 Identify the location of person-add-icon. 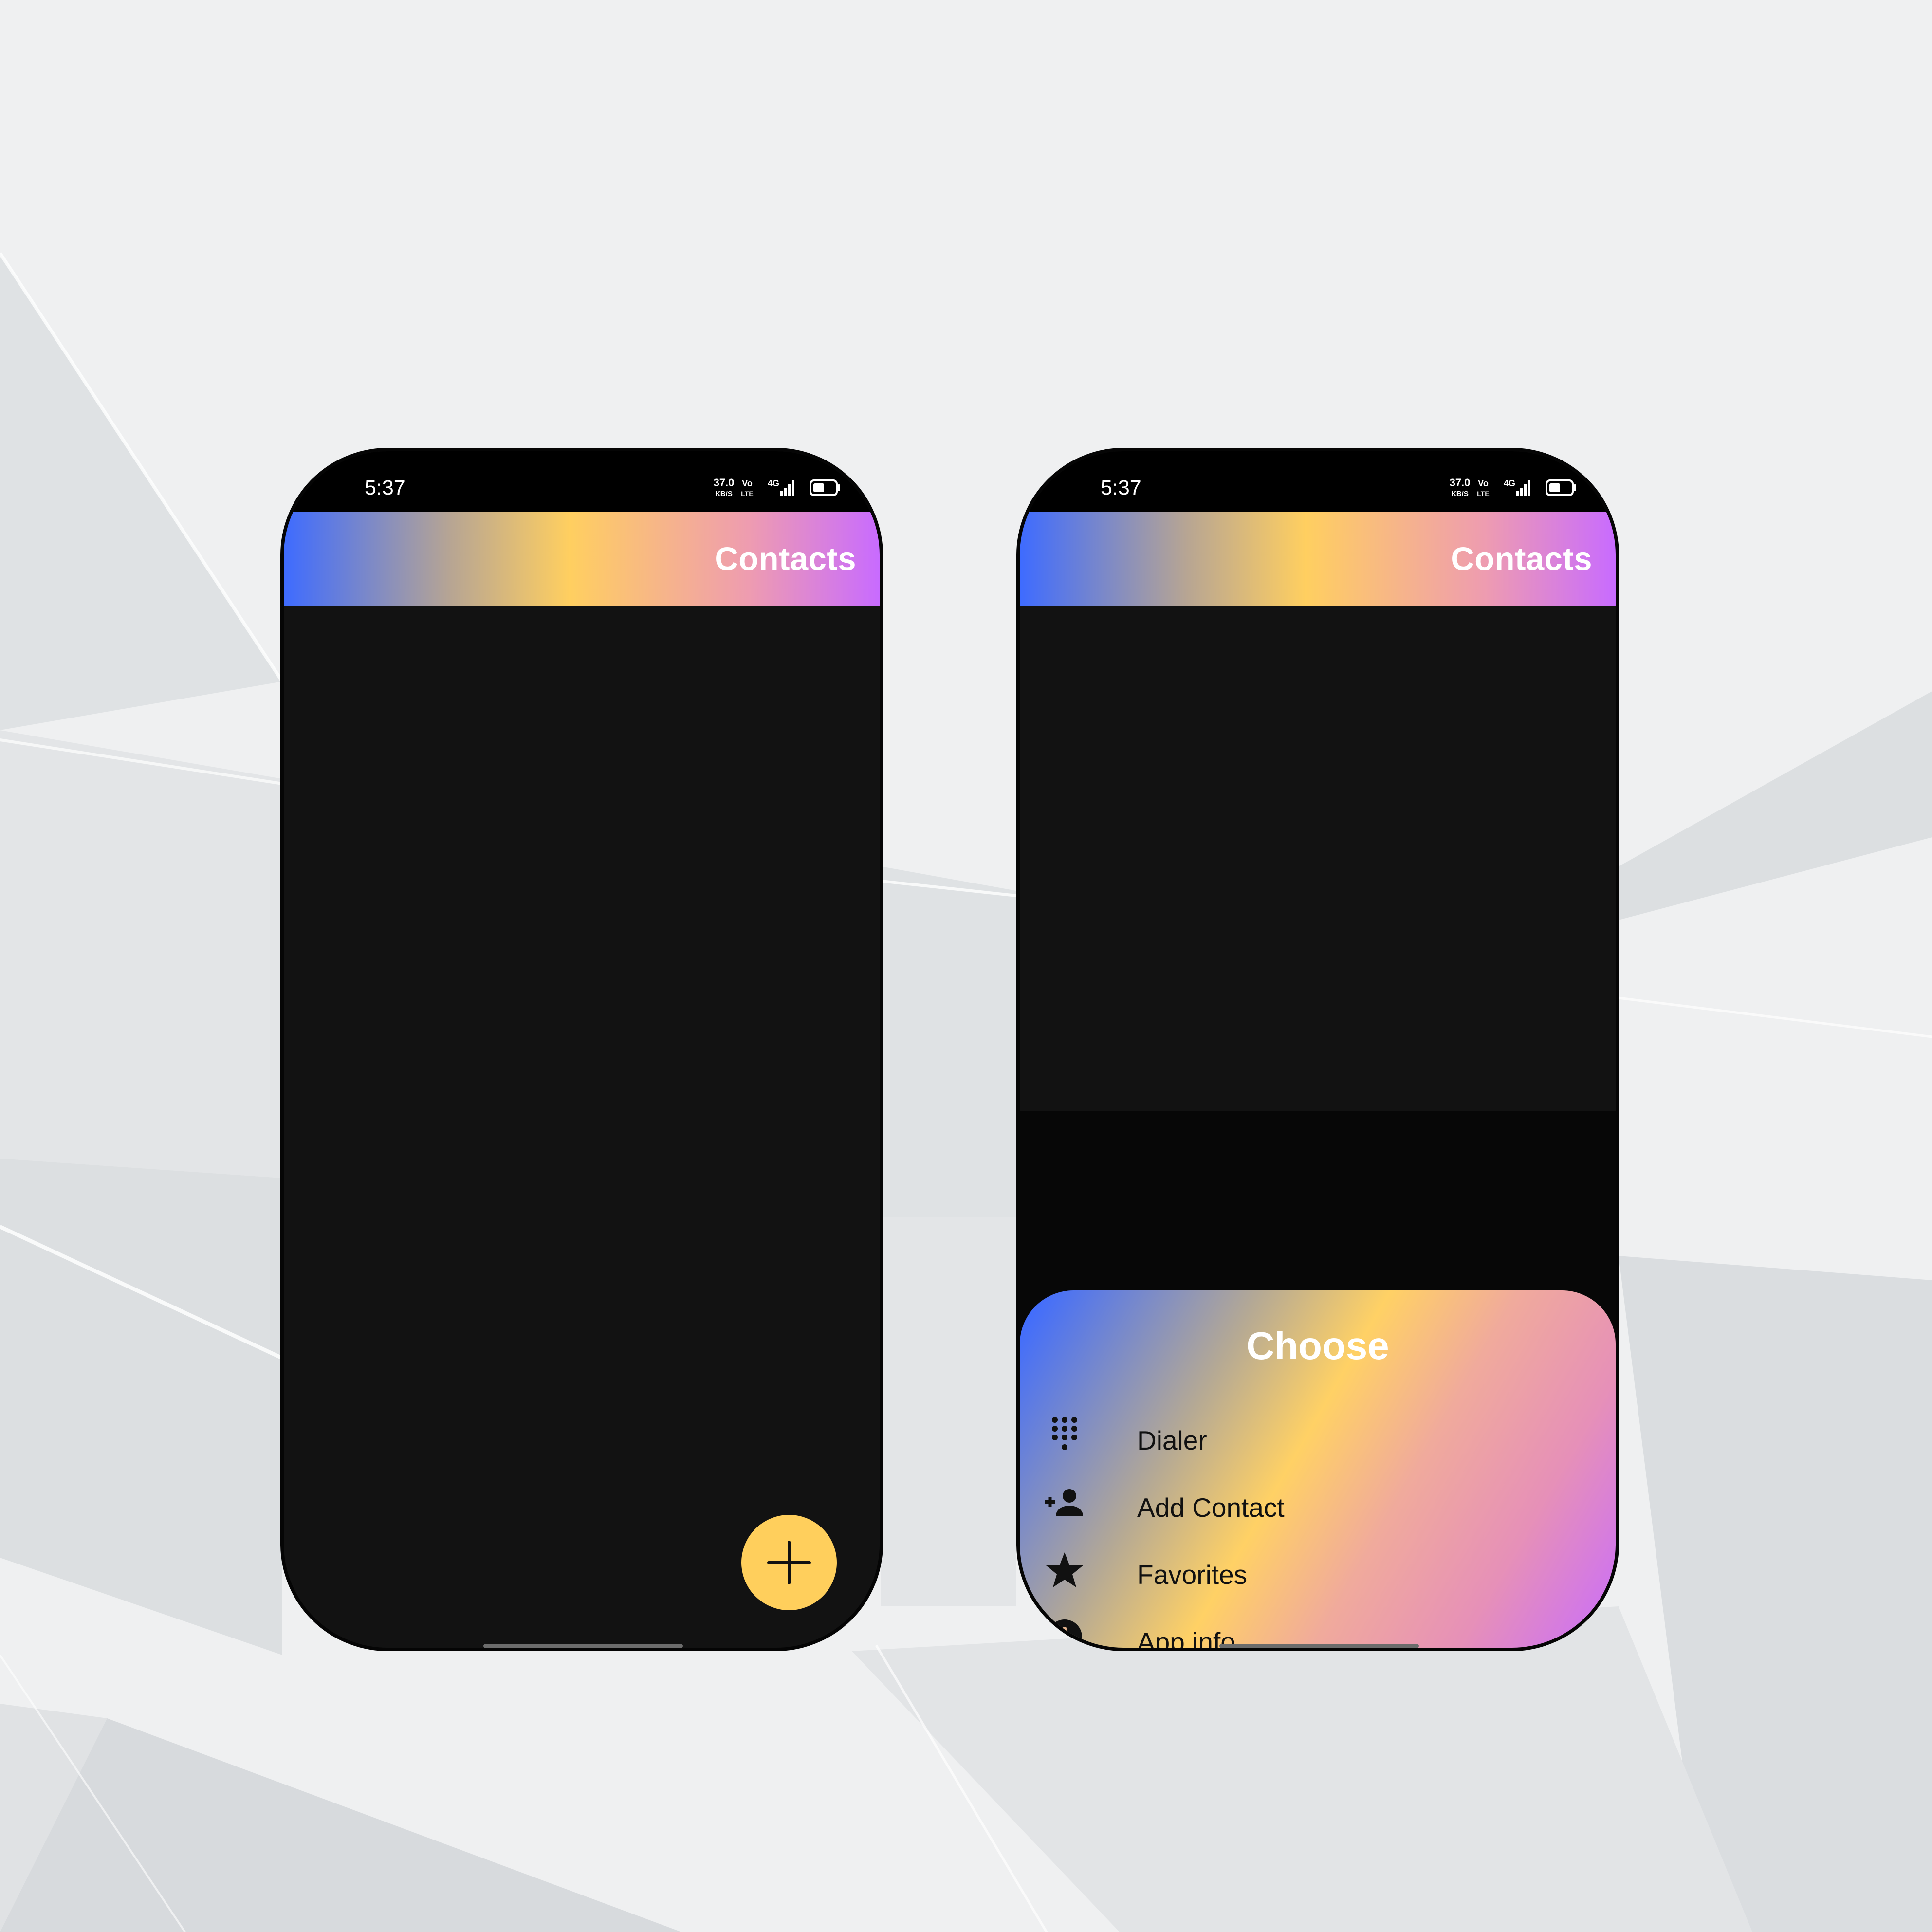
(1064, 1502).